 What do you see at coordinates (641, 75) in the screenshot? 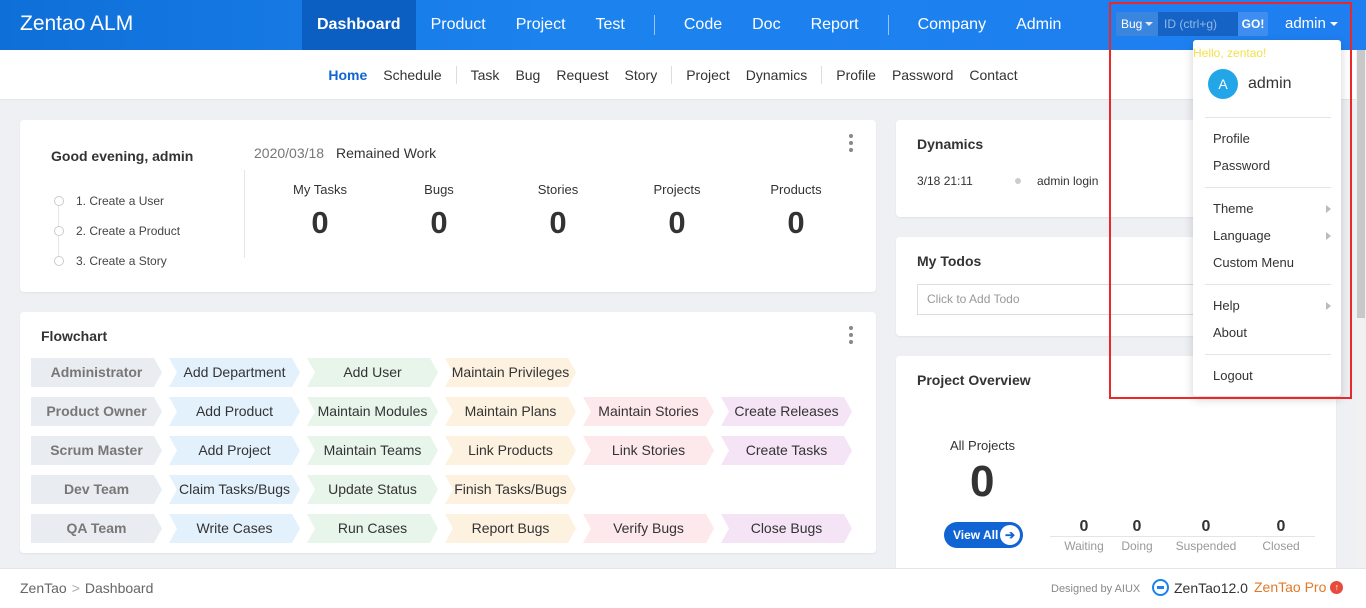
I see `subnav-story: Story` at bounding box center [641, 75].